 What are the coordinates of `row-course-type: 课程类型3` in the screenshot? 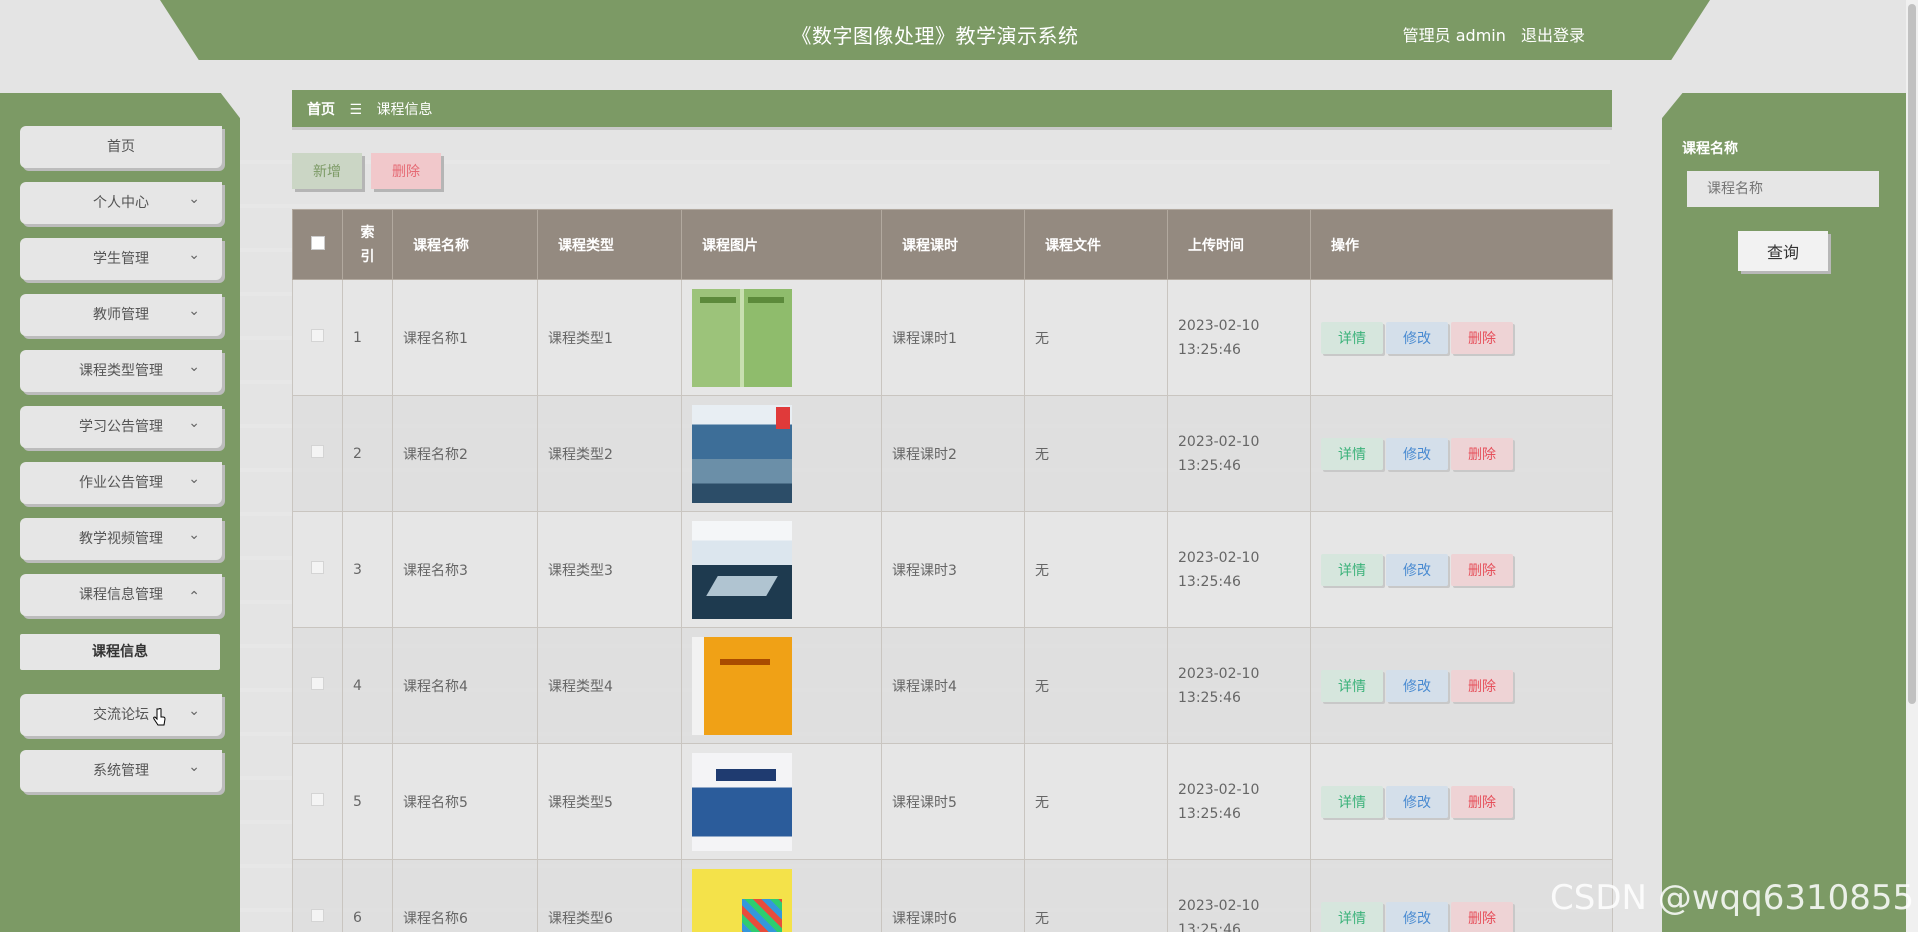 It's located at (609, 569).